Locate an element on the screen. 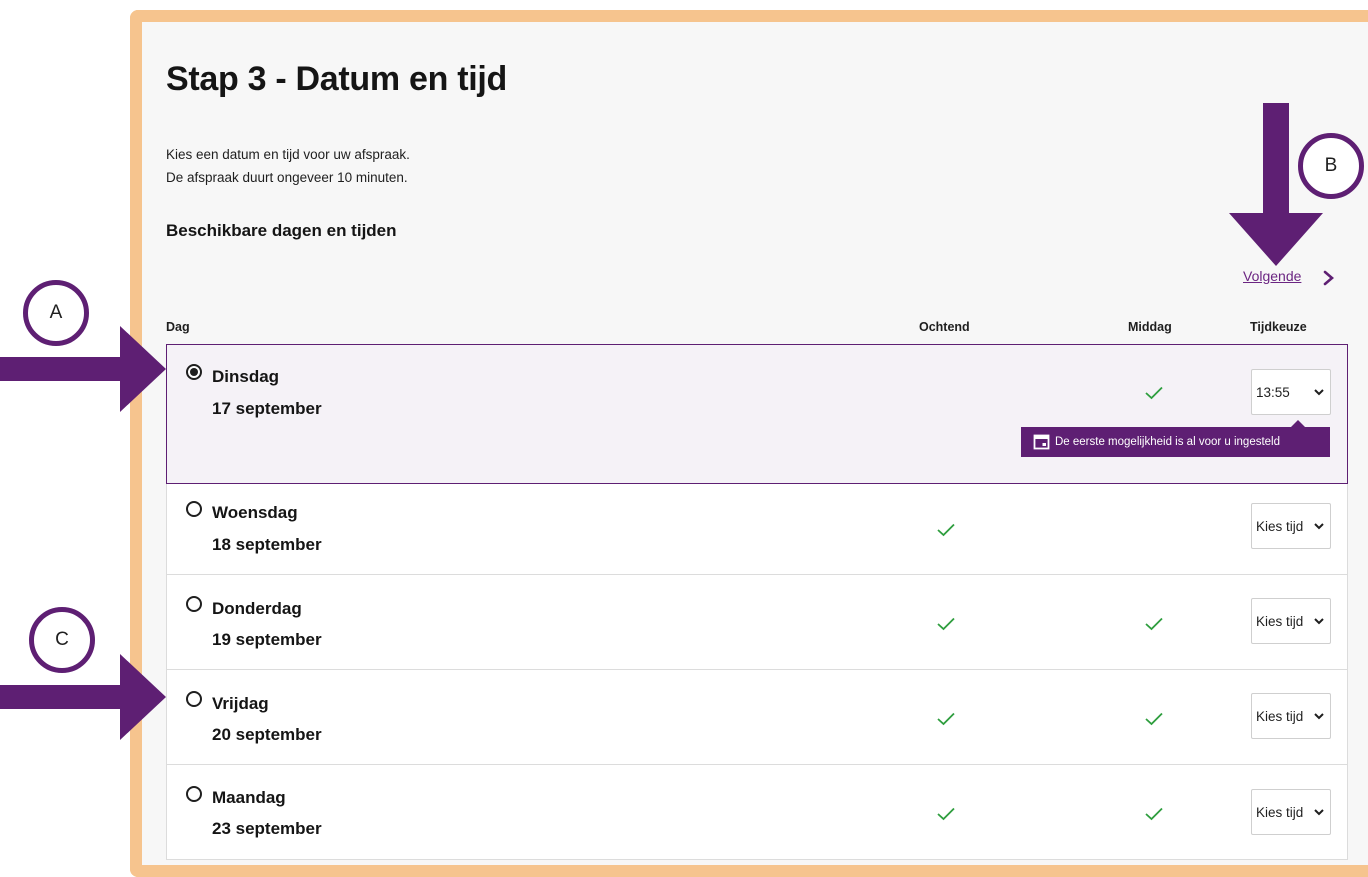 Image resolution: width=1368 pixels, height=877 pixels. column-header-afternoon: Middag is located at coordinates (1150, 327).